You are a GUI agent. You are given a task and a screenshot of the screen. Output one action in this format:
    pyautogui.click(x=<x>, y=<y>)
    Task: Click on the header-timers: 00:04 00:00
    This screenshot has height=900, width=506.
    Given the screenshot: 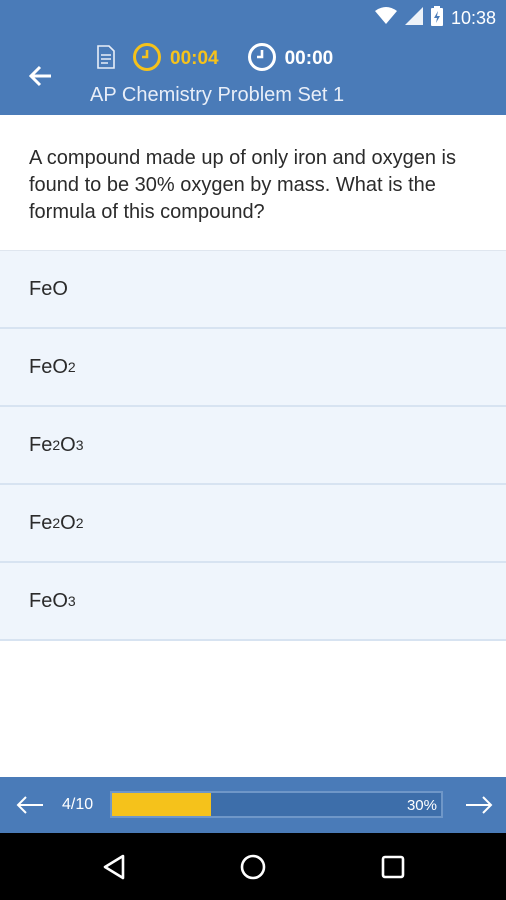 What is the action you would take?
    pyautogui.click(x=215, y=58)
    